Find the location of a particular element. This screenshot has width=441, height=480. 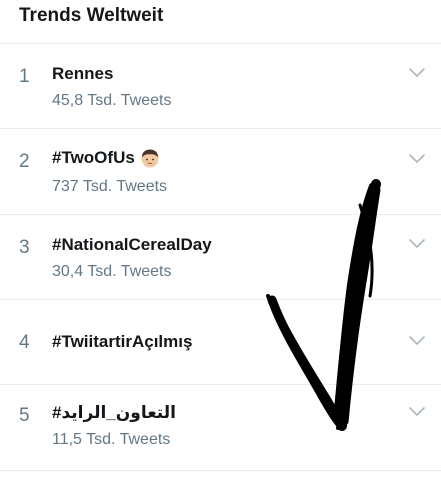

trend-rank: 1 is located at coordinates (24, 76).